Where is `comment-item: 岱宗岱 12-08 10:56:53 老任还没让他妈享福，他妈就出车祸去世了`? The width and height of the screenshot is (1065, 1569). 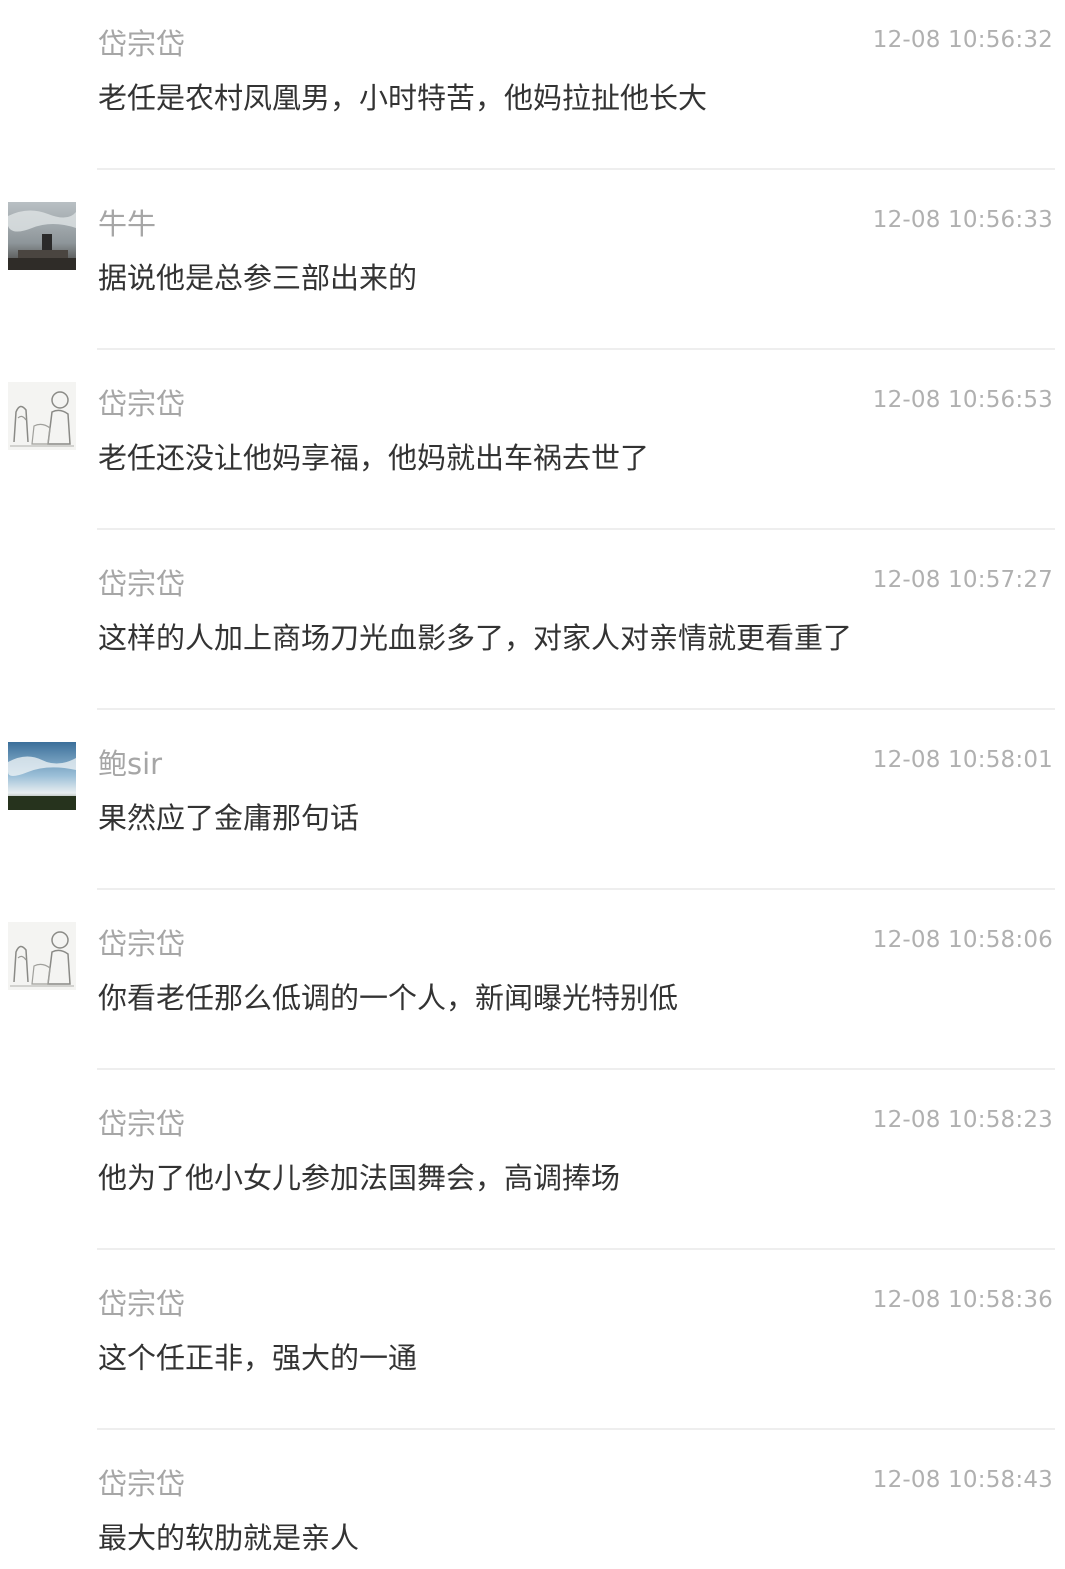
comment-item: 岱宗岱 12-08 10:56:53 老任还没让他妈享福，他妈就出车祸去世了 is located at coordinates (532, 450).